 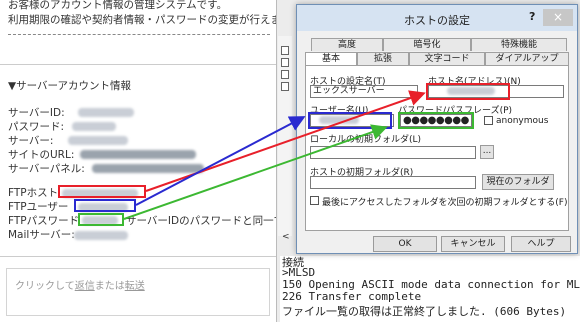 What do you see at coordinates (45, 286) in the screenshot?
I see `reply-prefix: クリックして` at bounding box center [45, 286].